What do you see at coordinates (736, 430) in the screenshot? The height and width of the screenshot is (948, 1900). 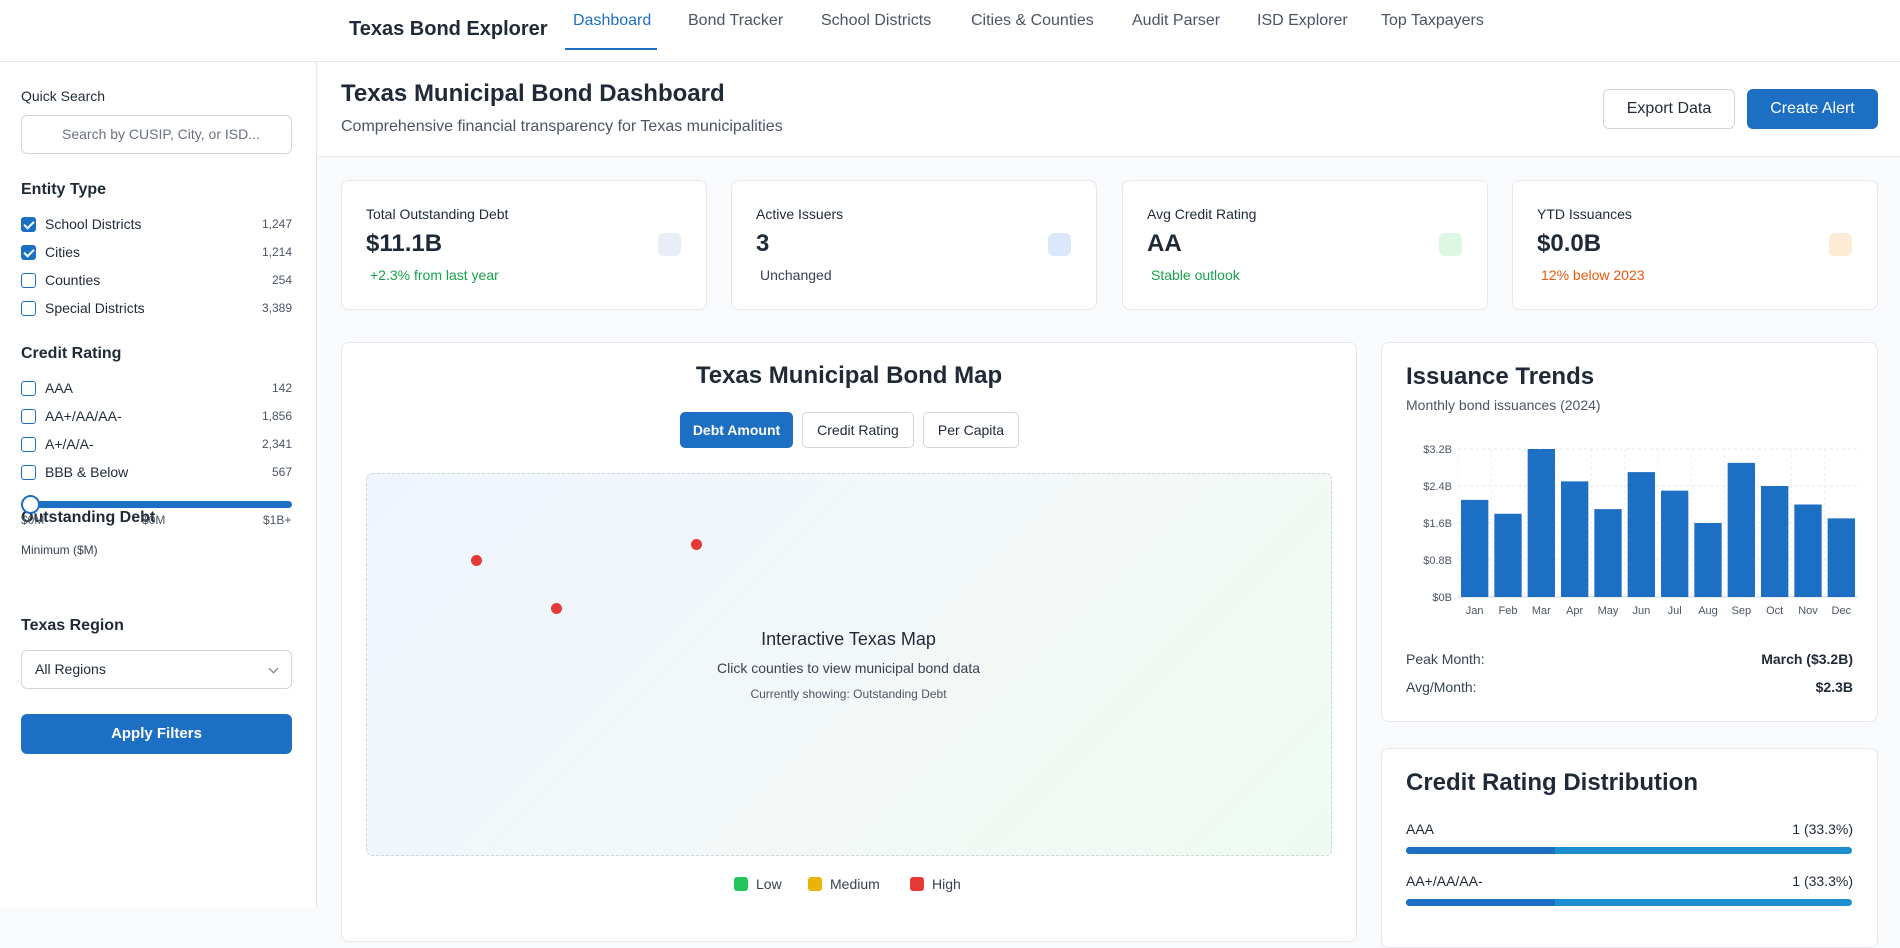 I see `mode-debt-amount-button: Debt Amount` at bounding box center [736, 430].